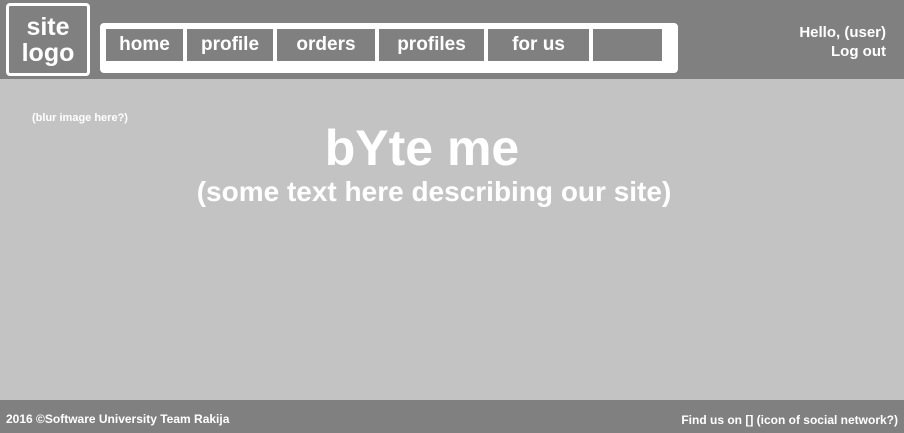 The image size is (904, 433). What do you see at coordinates (434, 191) in the screenshot?
I see `hero-subtitle: (some text here describing our site)` at bounding box center [434, 191].